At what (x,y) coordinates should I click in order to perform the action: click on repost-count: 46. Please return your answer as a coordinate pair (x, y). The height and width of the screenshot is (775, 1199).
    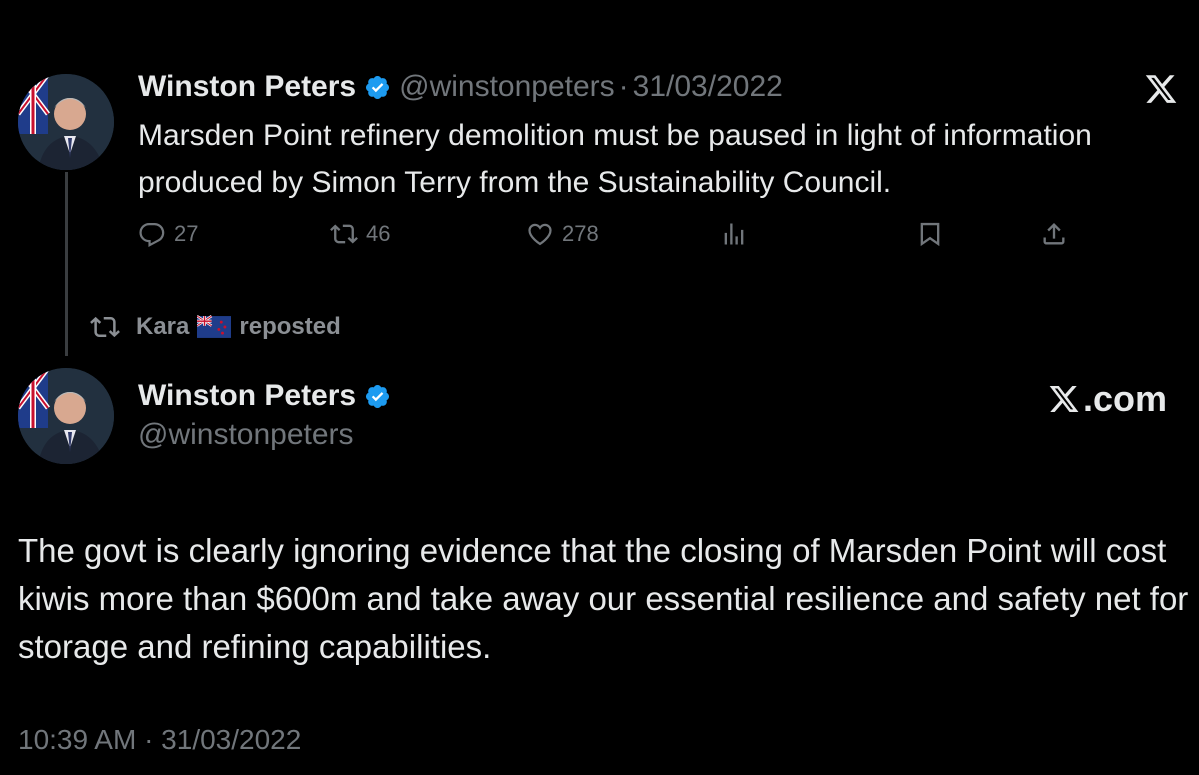
    Looking at the image, I should click on (378, 233).